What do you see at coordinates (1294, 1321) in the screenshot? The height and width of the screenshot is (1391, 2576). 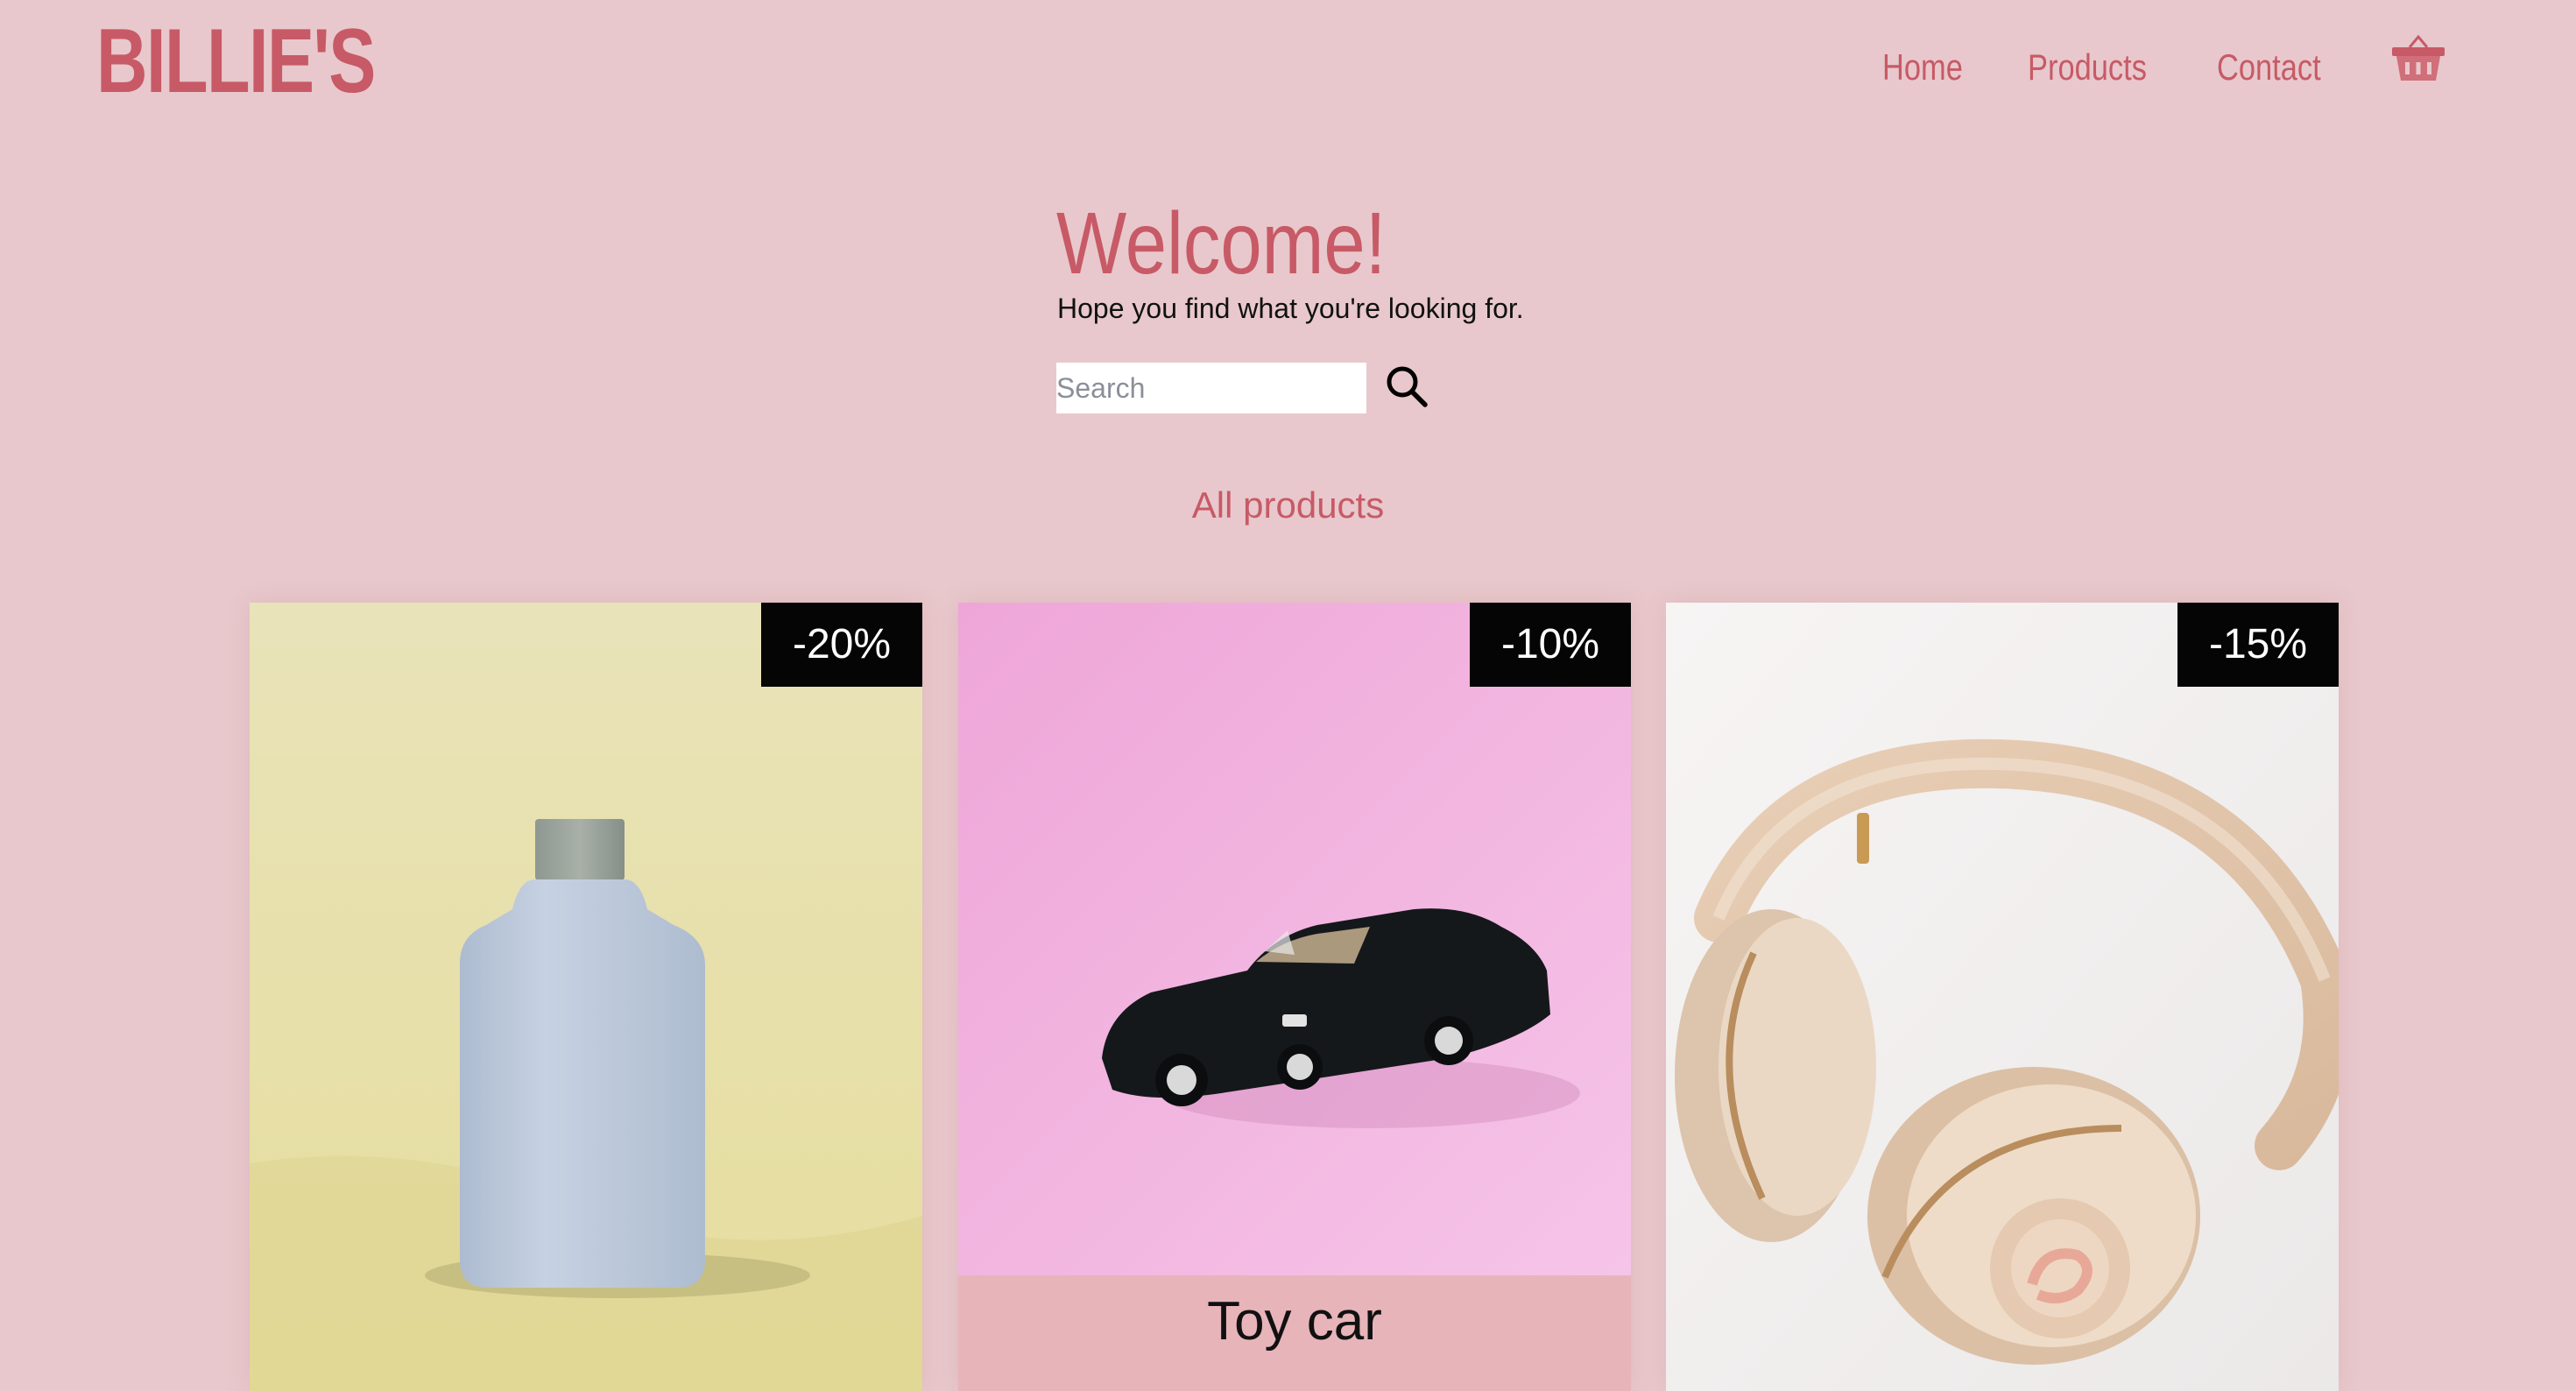 I see `product-name: Toy car` at bounding box center [1294, 1321].